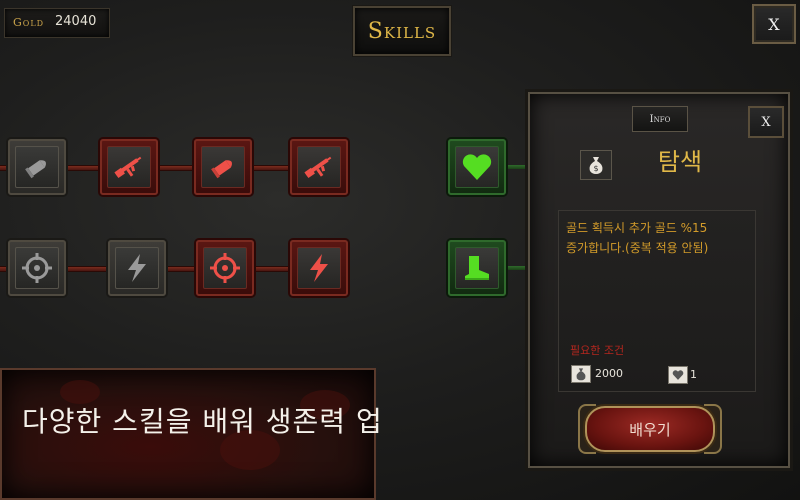 This screenshot has width=800, height=500. I want to click on learn-button: 배우기, so click(650, 429).